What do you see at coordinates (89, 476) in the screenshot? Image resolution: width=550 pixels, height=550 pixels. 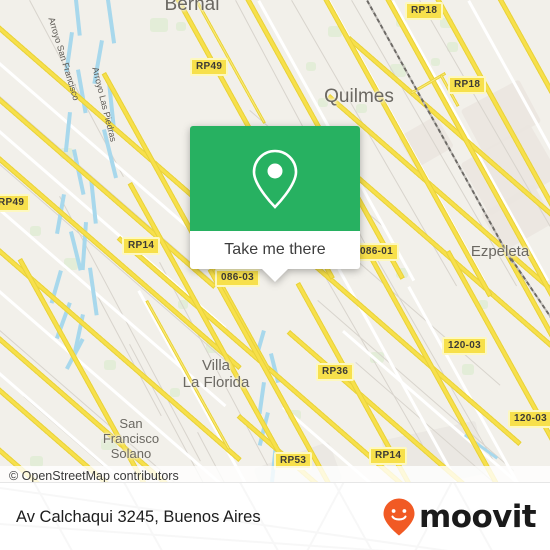 I see `attribution-text: © OpenStreetMap contributors` at bounding box center [89, 476].